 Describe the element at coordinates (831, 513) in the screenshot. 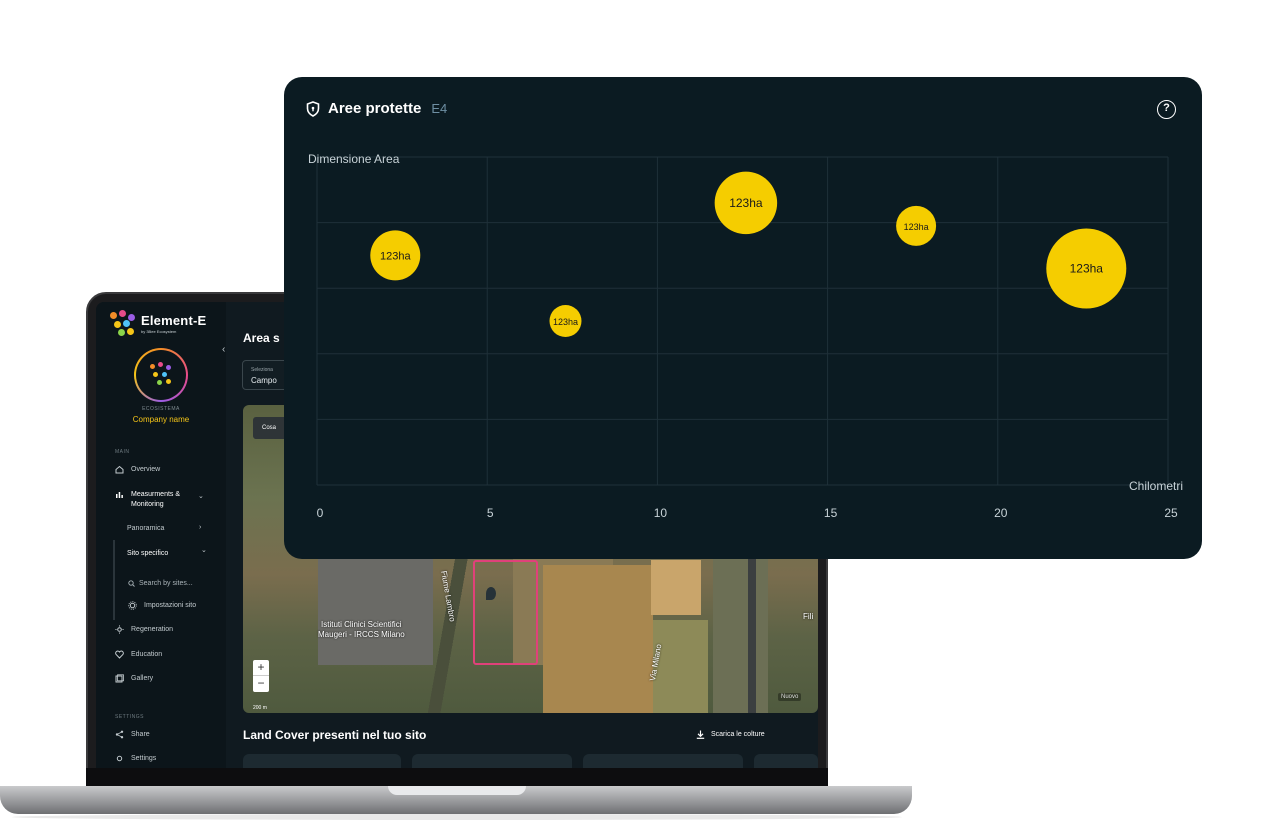

I see `x-tick-label: 15` at that location.